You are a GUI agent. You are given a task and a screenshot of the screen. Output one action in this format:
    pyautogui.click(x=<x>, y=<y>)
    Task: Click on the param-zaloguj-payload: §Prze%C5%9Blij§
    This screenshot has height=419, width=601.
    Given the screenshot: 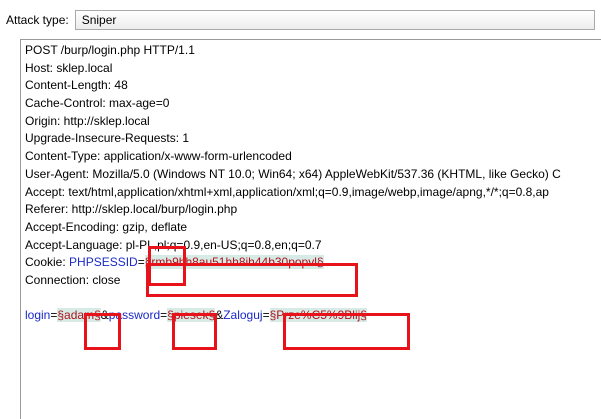 What is the action you would take?
    pyautogui.click(x=318, y=315)
    